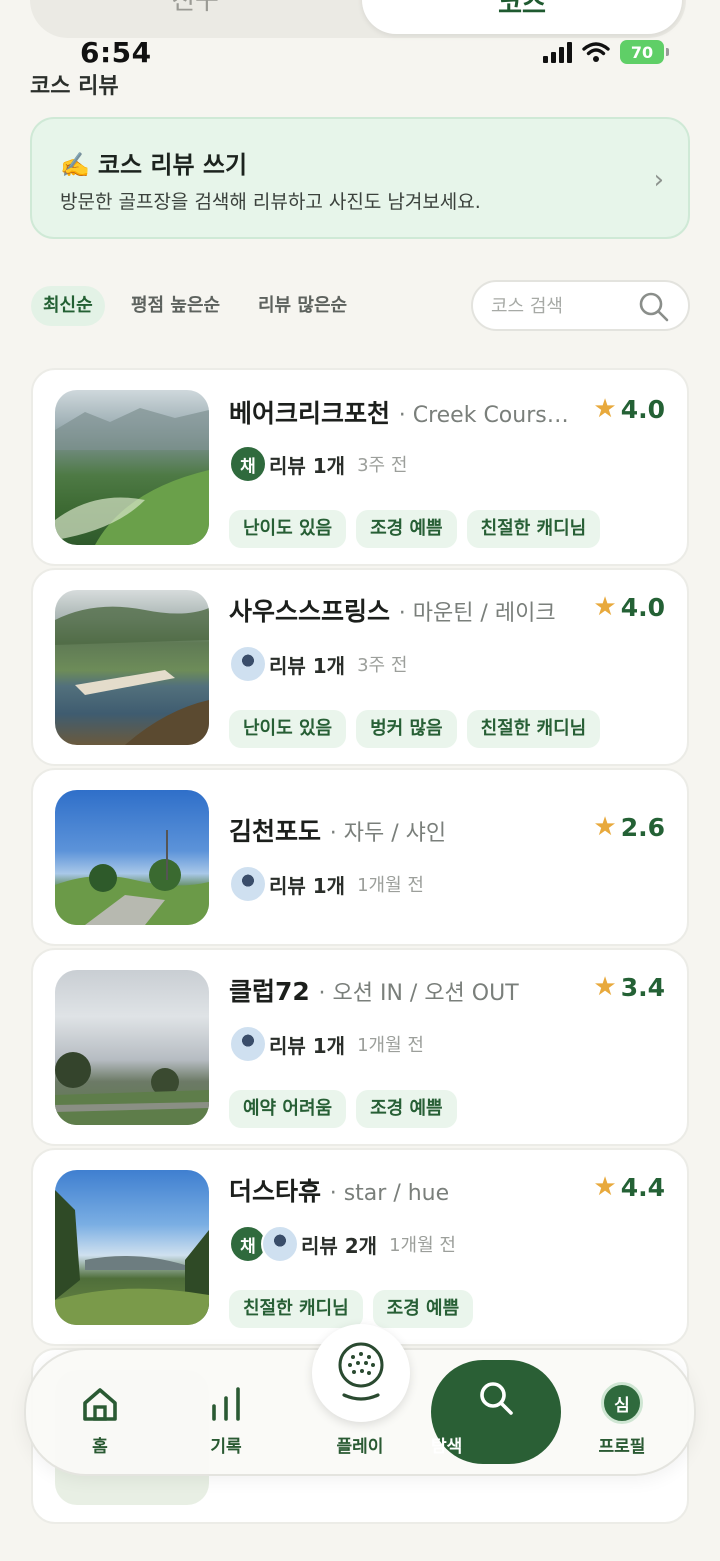  I want to click on tag: 친절한 캐디님, so click(533, 529).